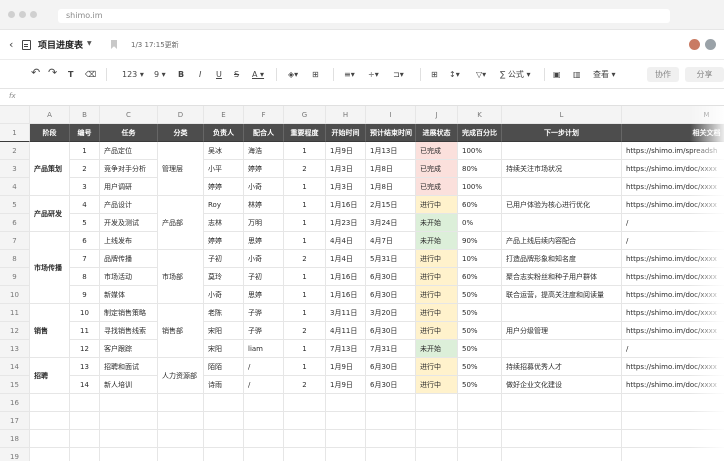  What do you see at coordinates (391, 313) in the screenshot?
I see `end-date-cell: 3月20日` at bounding box center [391, 313].